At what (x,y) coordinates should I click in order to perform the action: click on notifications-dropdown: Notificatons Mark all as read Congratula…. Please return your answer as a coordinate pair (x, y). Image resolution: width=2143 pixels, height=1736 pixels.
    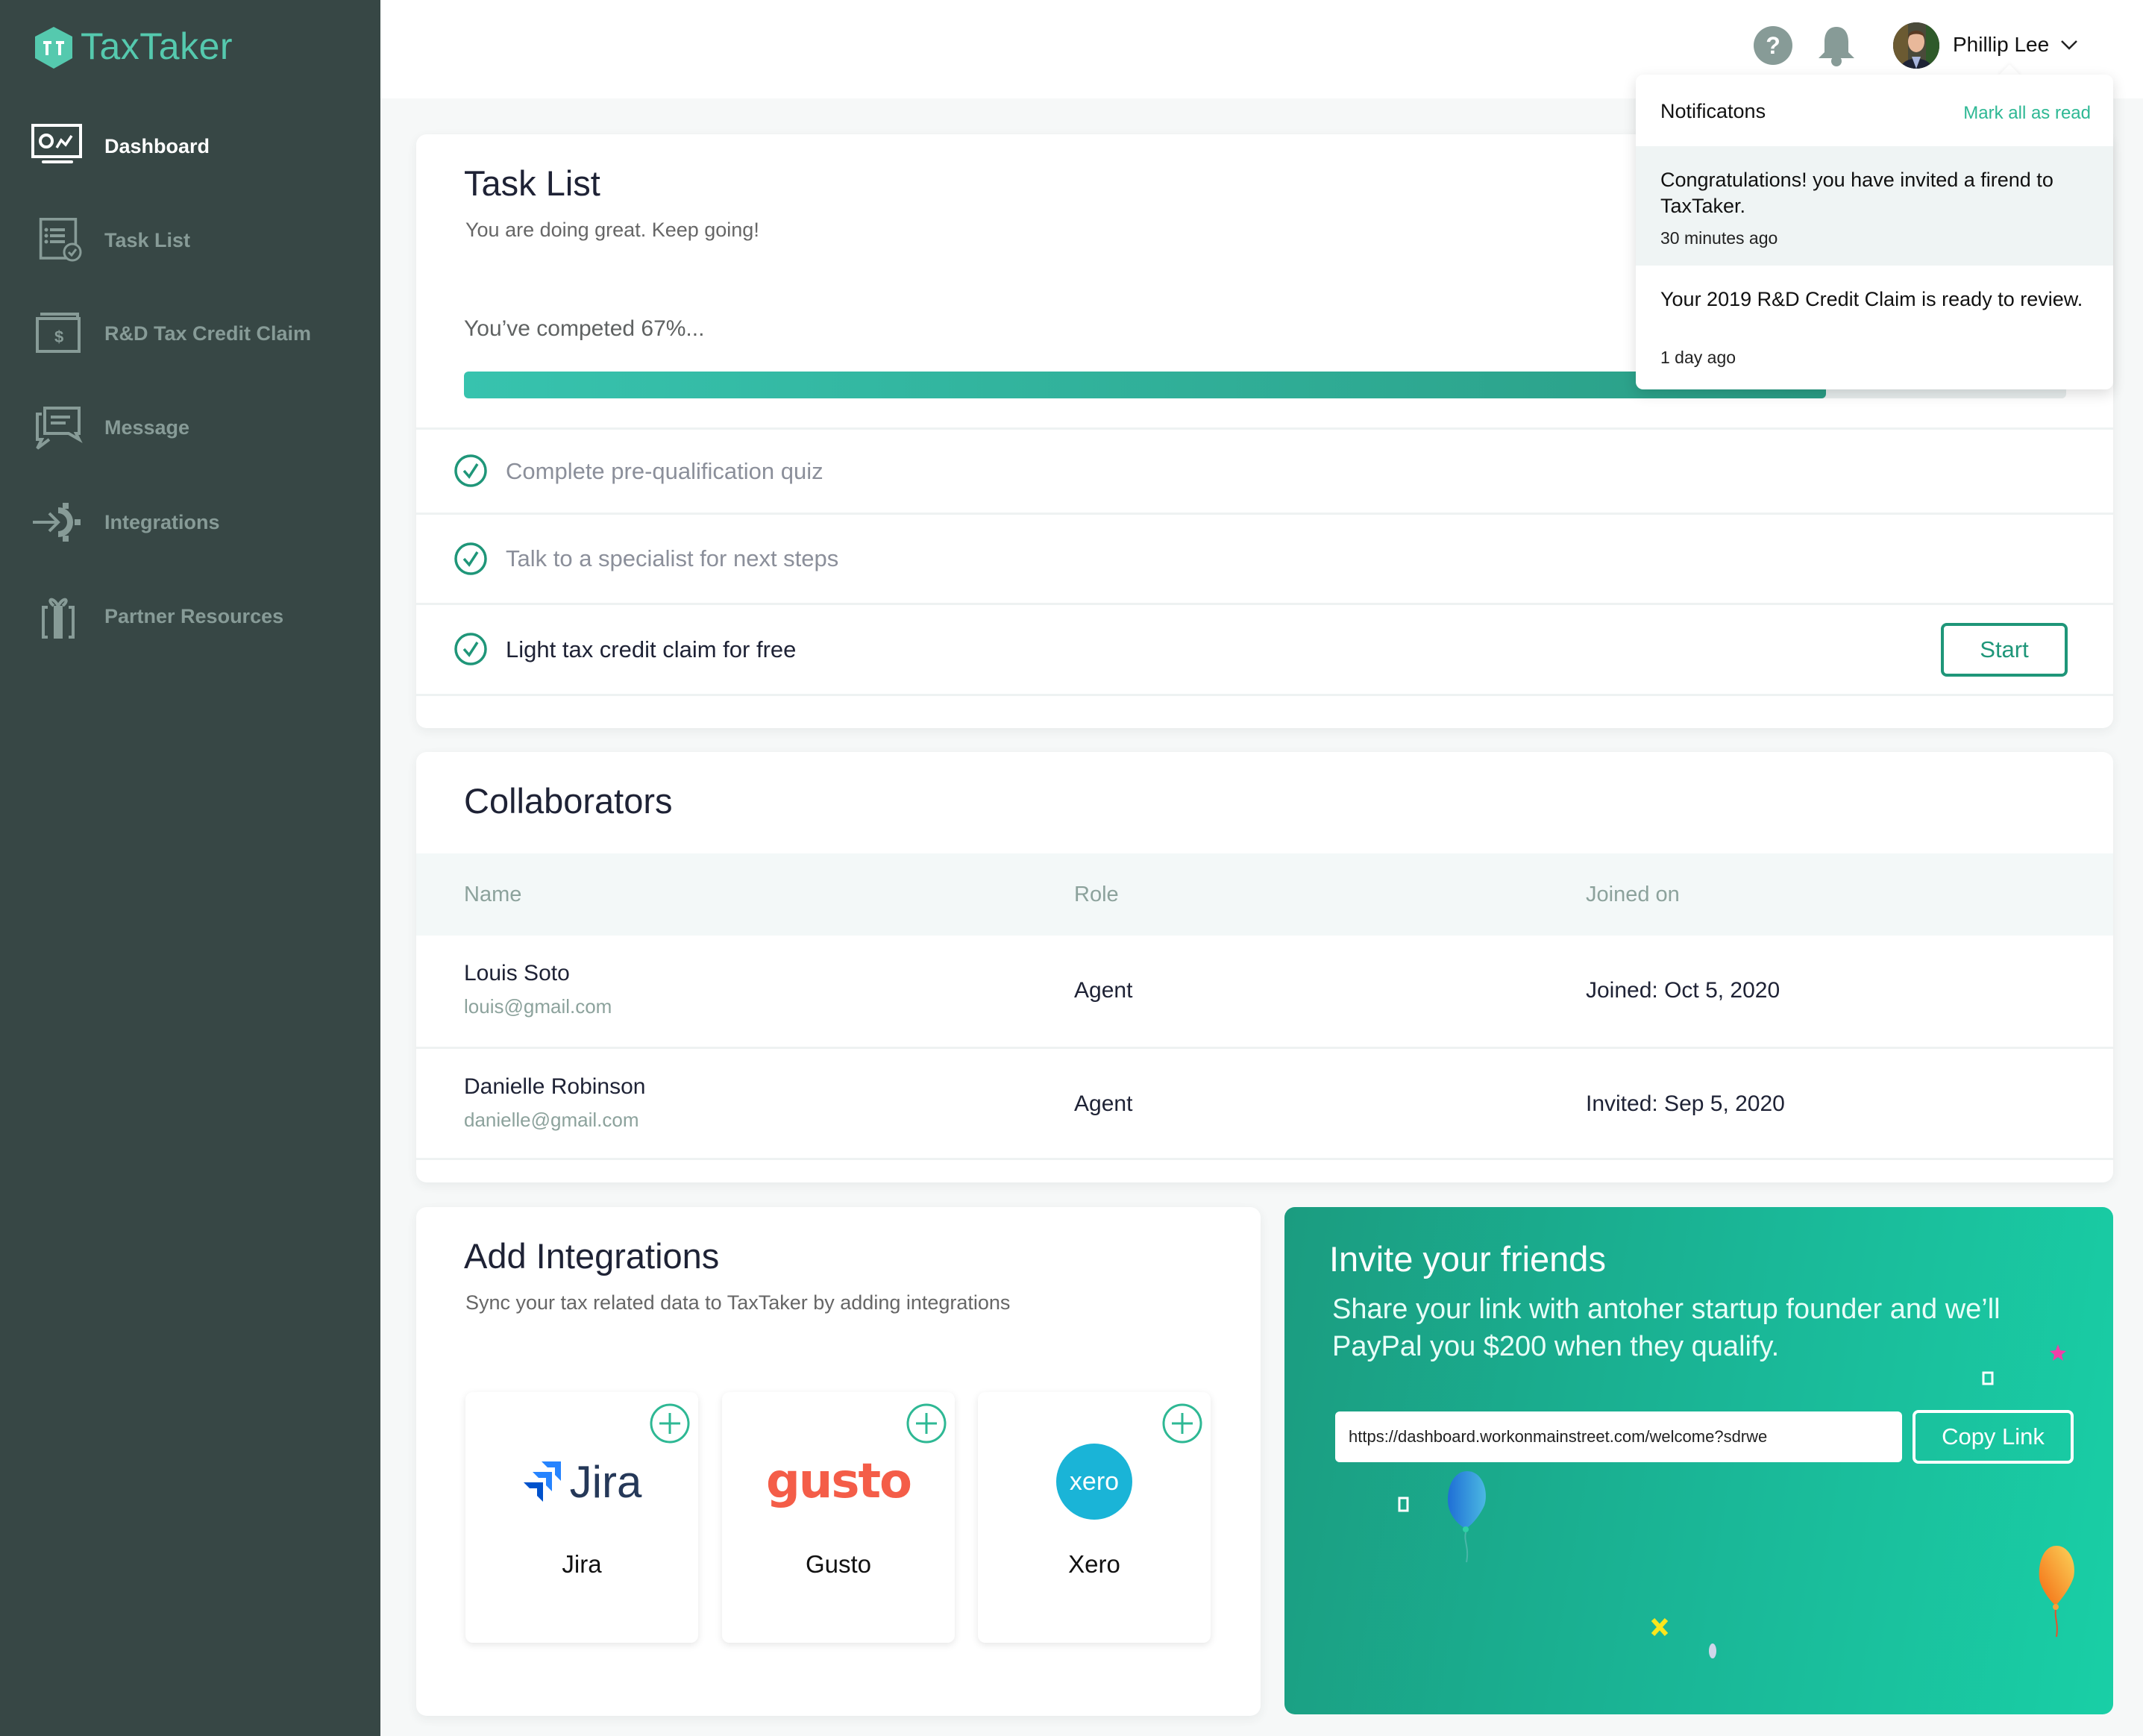
    Looking at the image, I should click on (1874, 232).